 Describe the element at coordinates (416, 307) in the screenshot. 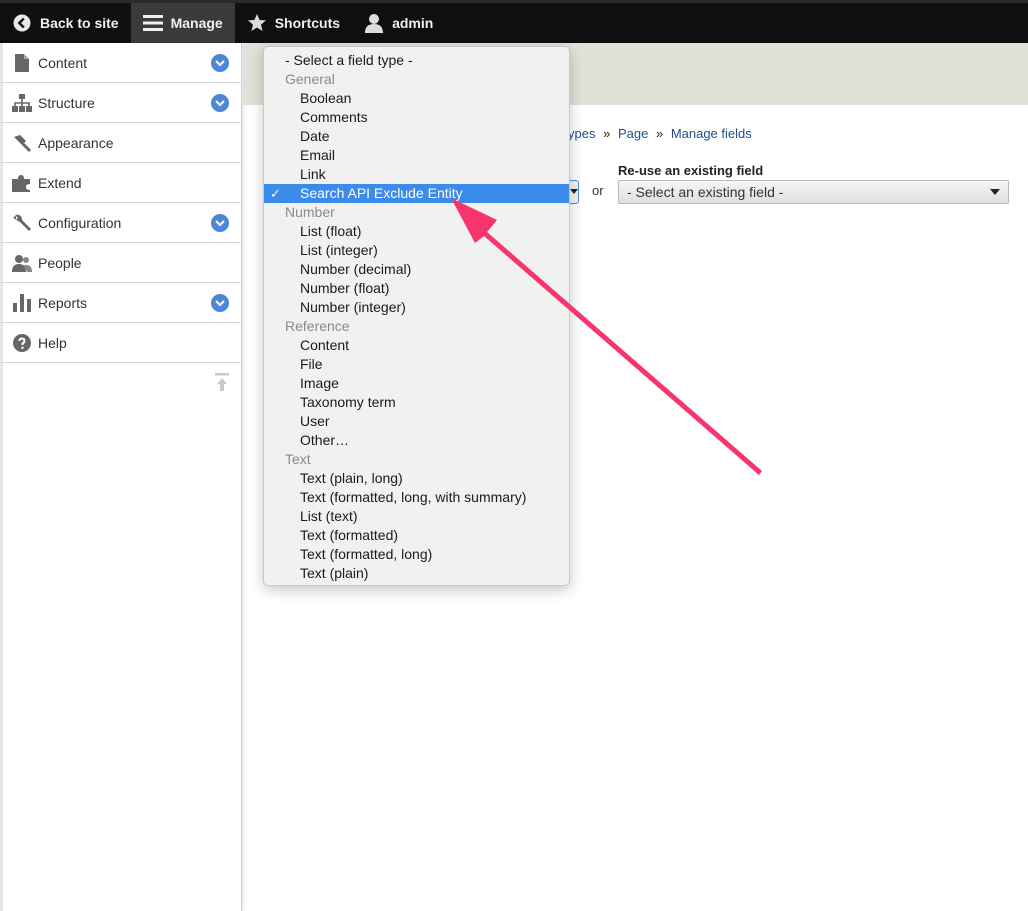

I see `option-number-integer: Number (integer)` at that location.